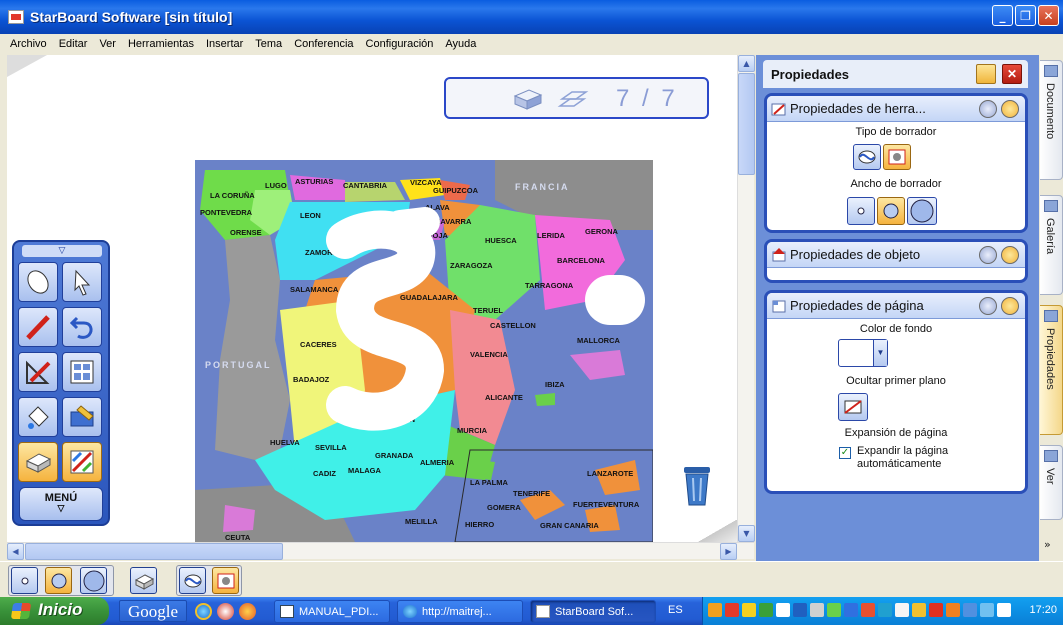 This screenshot has height=625, width=1063. What do you see at coordinates (1048, 15) in the screenshot?
I see `close-button: ✕` at bounding box center [1048, 15].